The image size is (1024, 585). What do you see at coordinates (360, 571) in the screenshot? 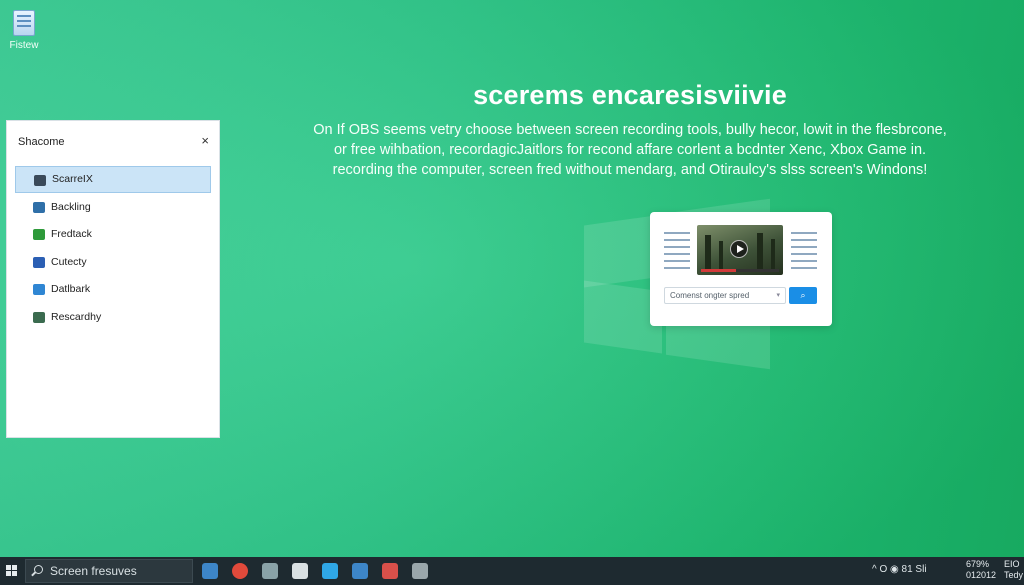
I see `edit-icon` at bounding box center [360, 571].